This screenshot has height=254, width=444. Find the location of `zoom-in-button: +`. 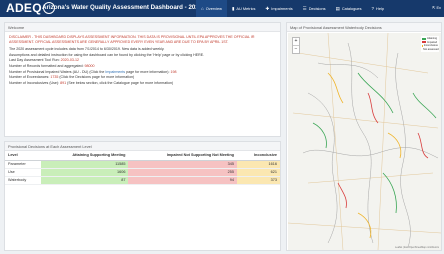

zoom-in-button: + is located at coordinates (296, 41).